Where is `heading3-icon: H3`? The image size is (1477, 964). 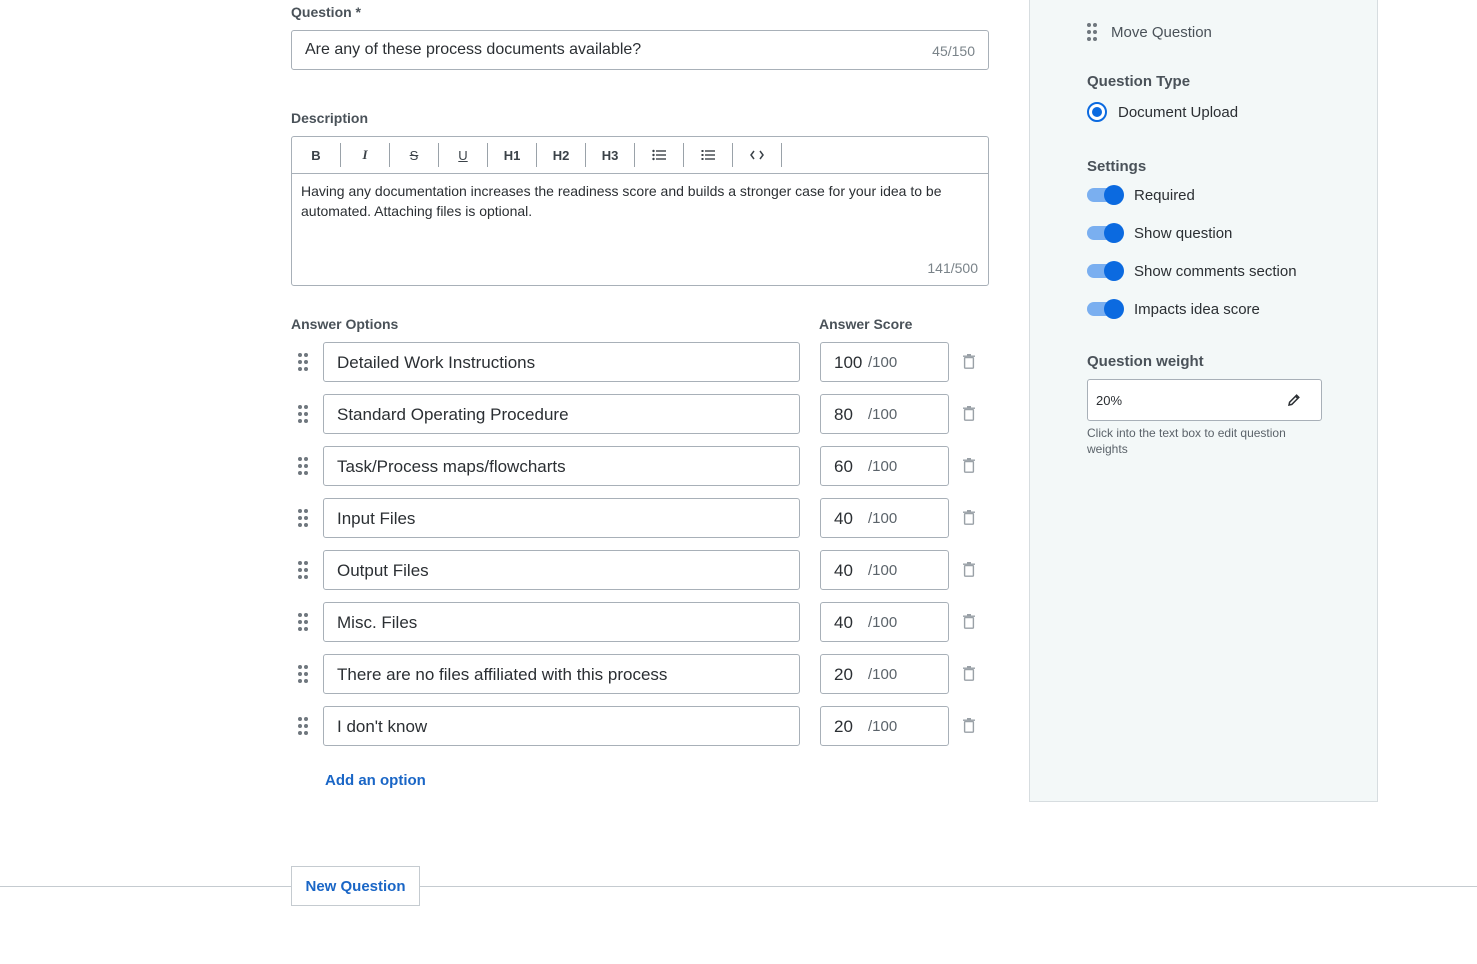
heading3-icon: H3 is located at coordinates (610, 155).